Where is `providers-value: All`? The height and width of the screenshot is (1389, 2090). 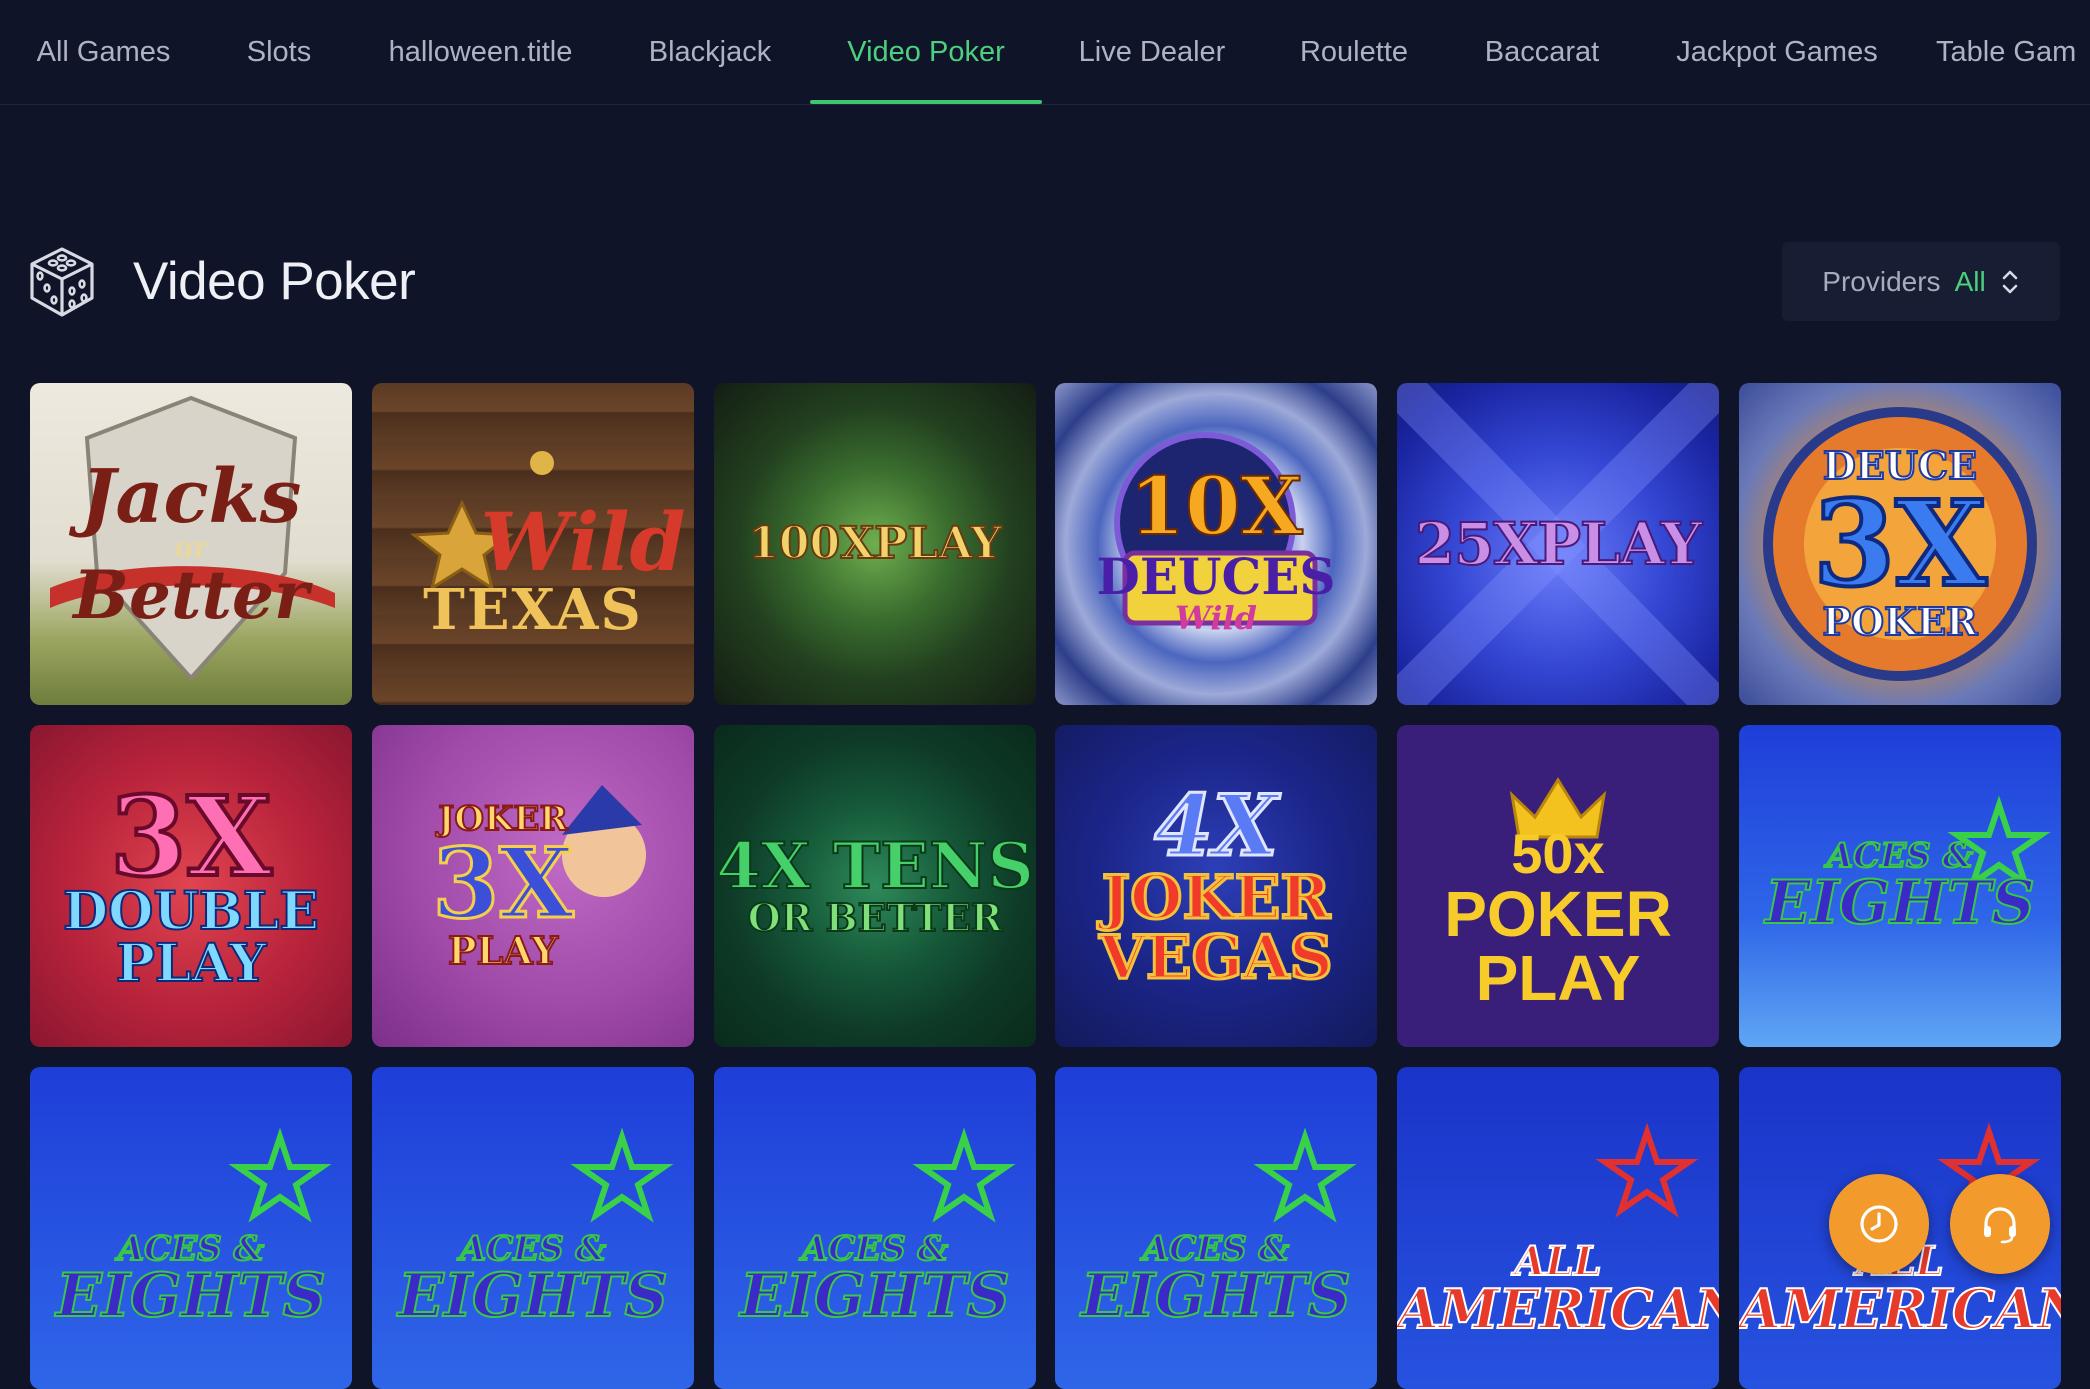
providers-value: All is located at coordinates (1970, 281).